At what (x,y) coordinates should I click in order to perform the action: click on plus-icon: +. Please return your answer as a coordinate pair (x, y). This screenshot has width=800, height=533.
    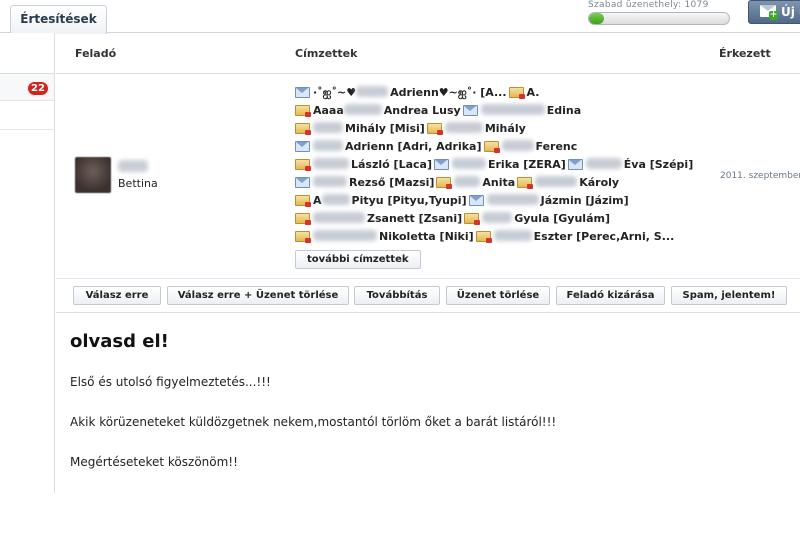
    Looking at the image, I should click on (773, 15).